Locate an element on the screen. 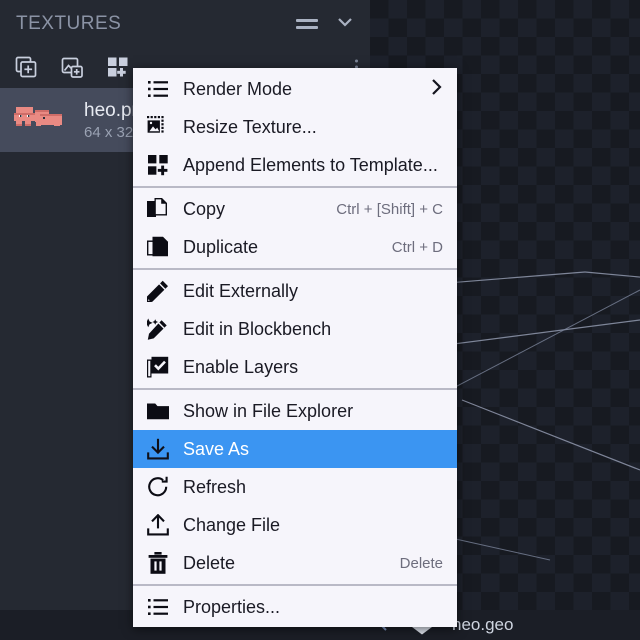  menu-item-label: Refresh is located at coordinates (215, 486).